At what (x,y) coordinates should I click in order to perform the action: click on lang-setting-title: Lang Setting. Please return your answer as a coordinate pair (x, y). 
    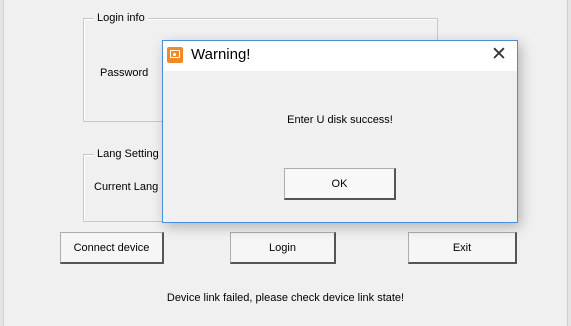
    Looking at the image, I should click on (128, 154).